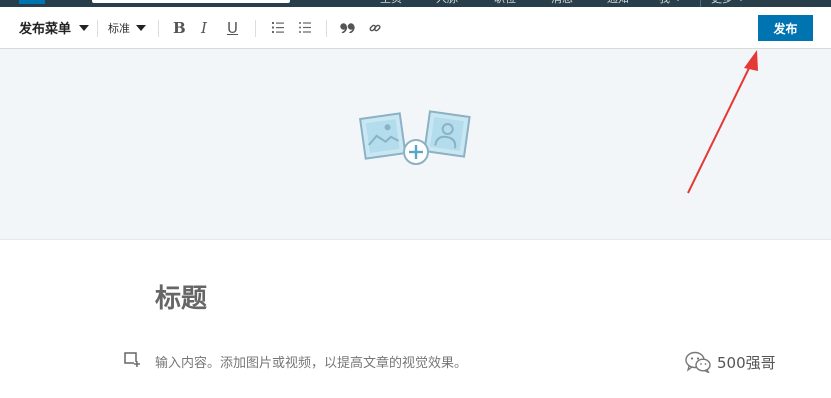  Describe the element at coordinates (746, 362) in the screenshot. I see `watermark-text: 500强哥` at that location.